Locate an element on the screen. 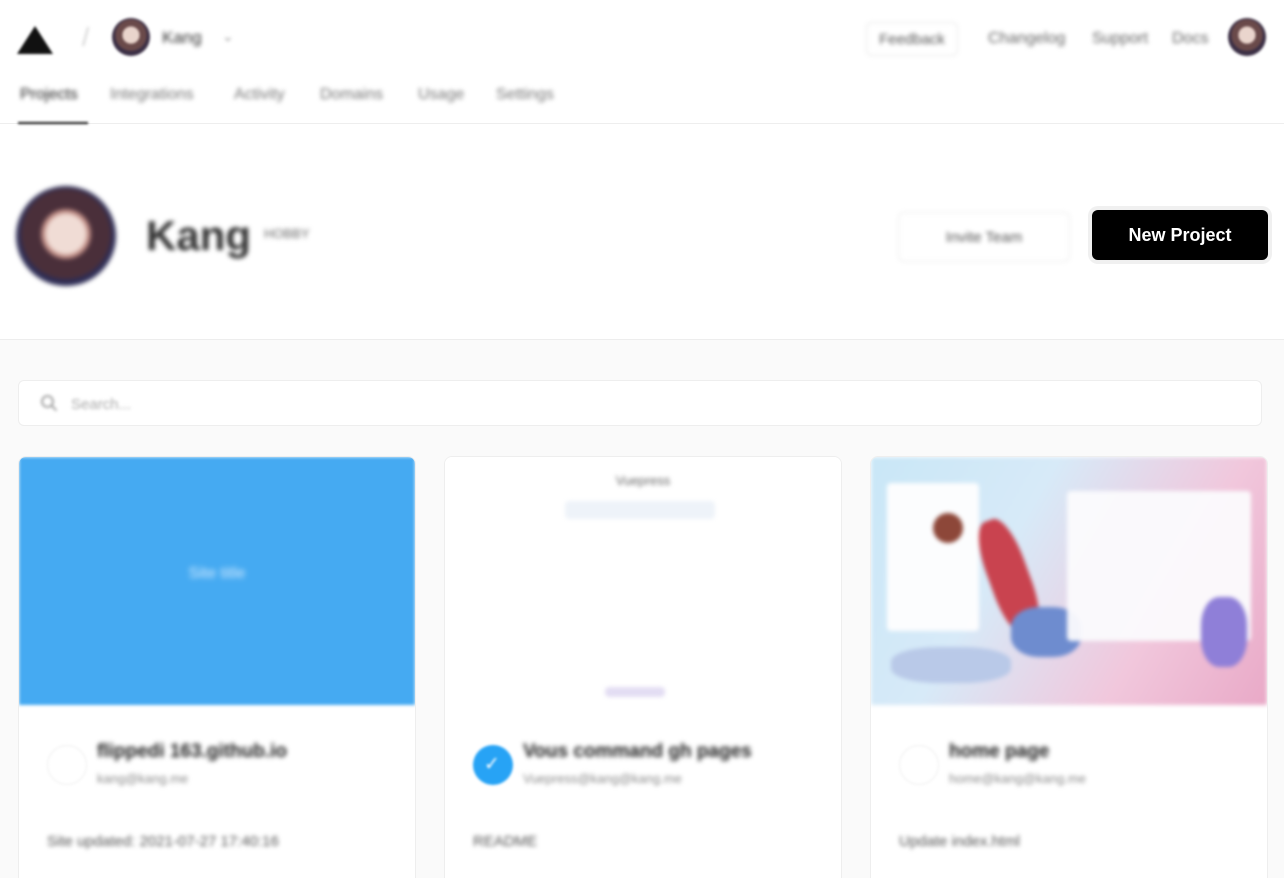 This screenshot has width=1284, height=878. project-subtitle: kang@kang.me is located at coordinates (143, 778).